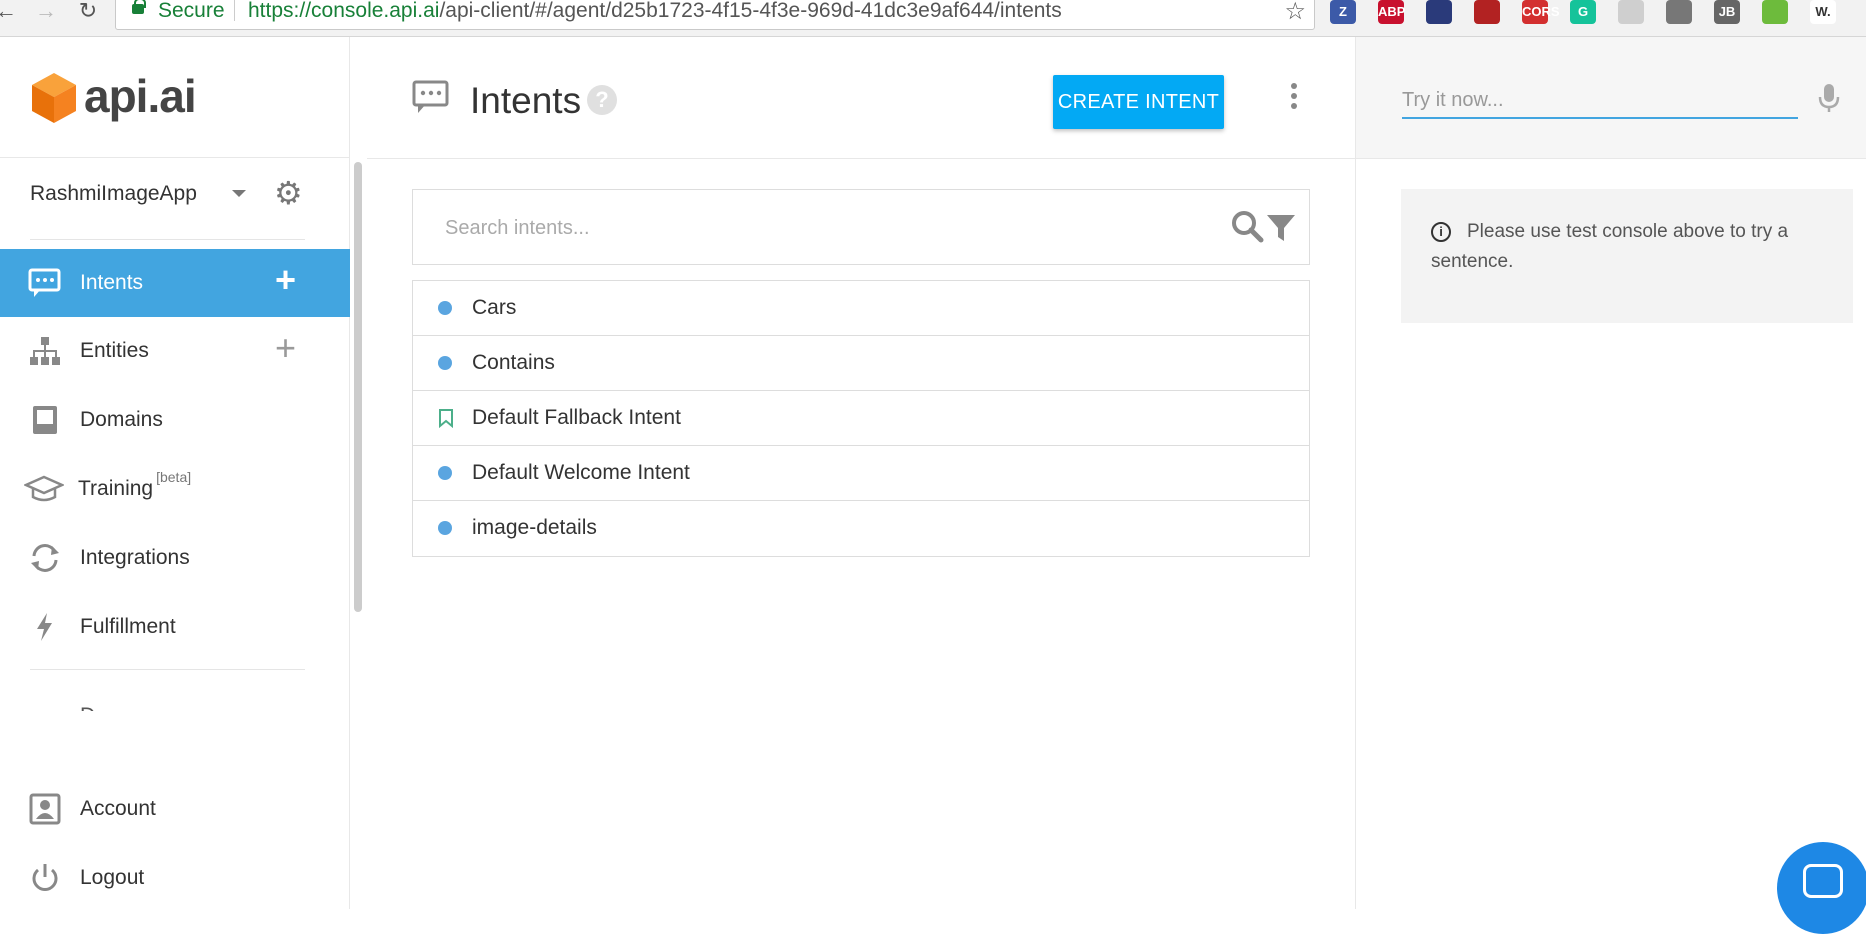  Describe the element at coordinates (1439, 12) in the screenshot. I see `night-extension-icon` at that location.